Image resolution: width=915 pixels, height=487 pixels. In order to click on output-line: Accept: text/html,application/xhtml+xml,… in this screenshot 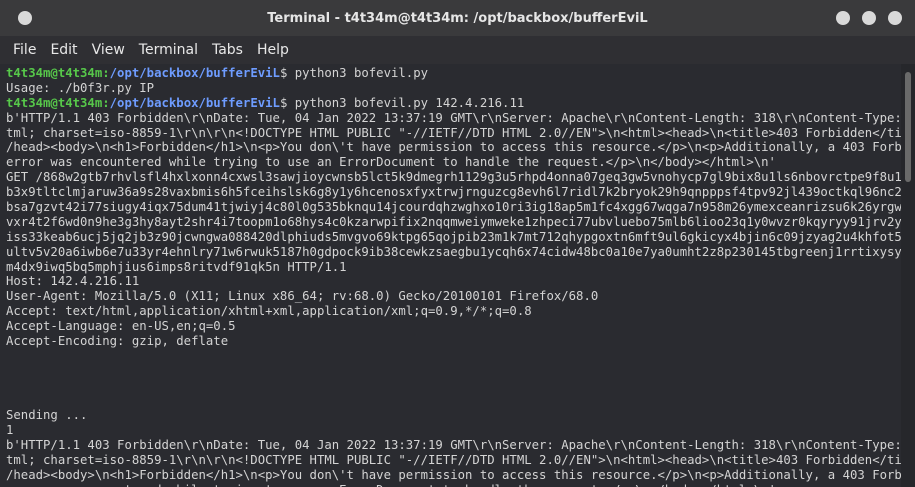, I will do `click(269, 311)`.